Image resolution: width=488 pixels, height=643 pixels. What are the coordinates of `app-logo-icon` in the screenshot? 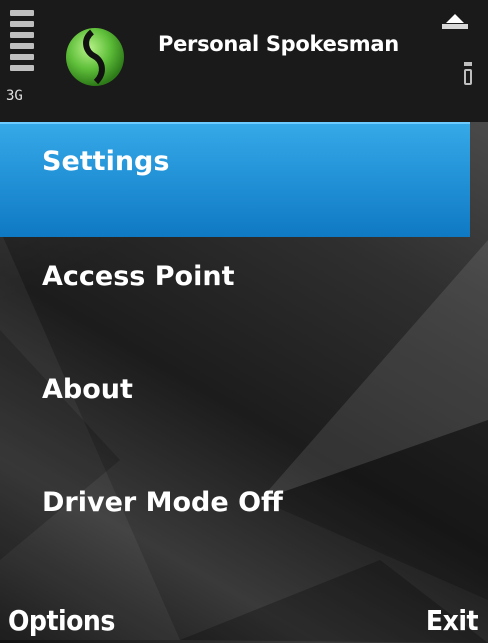 It's located at (95, 57).